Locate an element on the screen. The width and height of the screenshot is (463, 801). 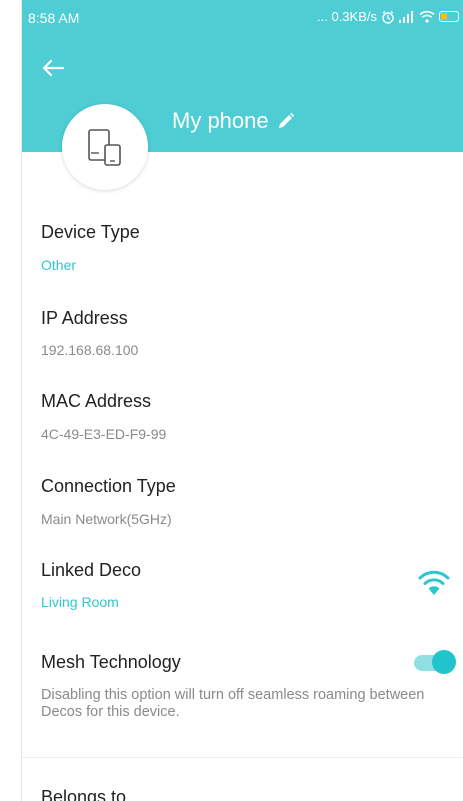
toggle-knob is located at coordinates (444, 662).